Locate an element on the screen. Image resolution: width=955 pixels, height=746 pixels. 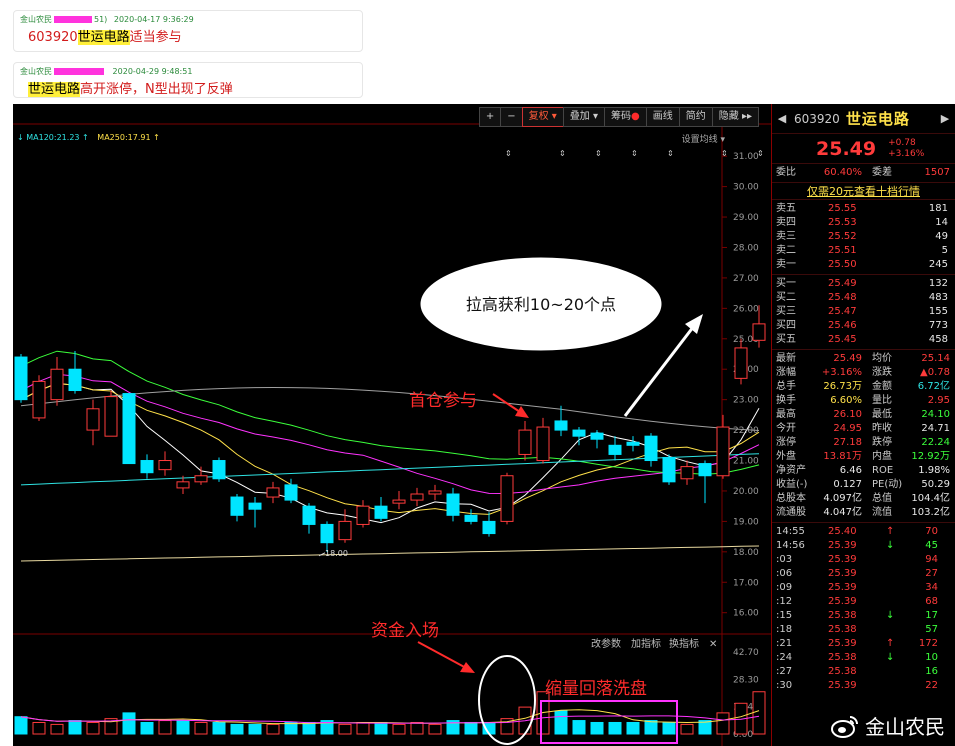
bid-row: 买三 25.47 155 is located at coordinates (863, 312).